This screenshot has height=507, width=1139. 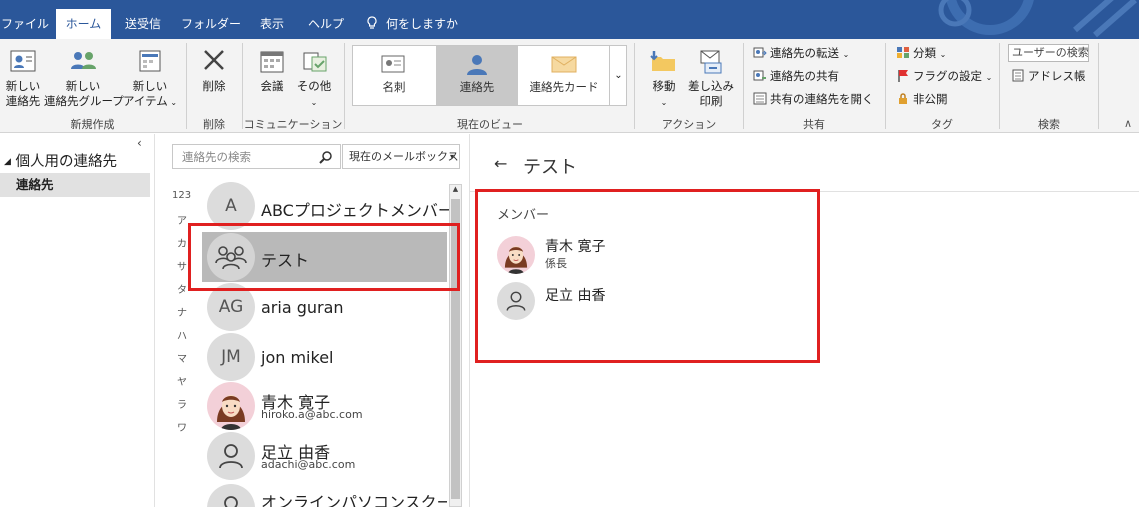 I want to click on contact-row: JM jon mikel, so click(x=324, y=357).